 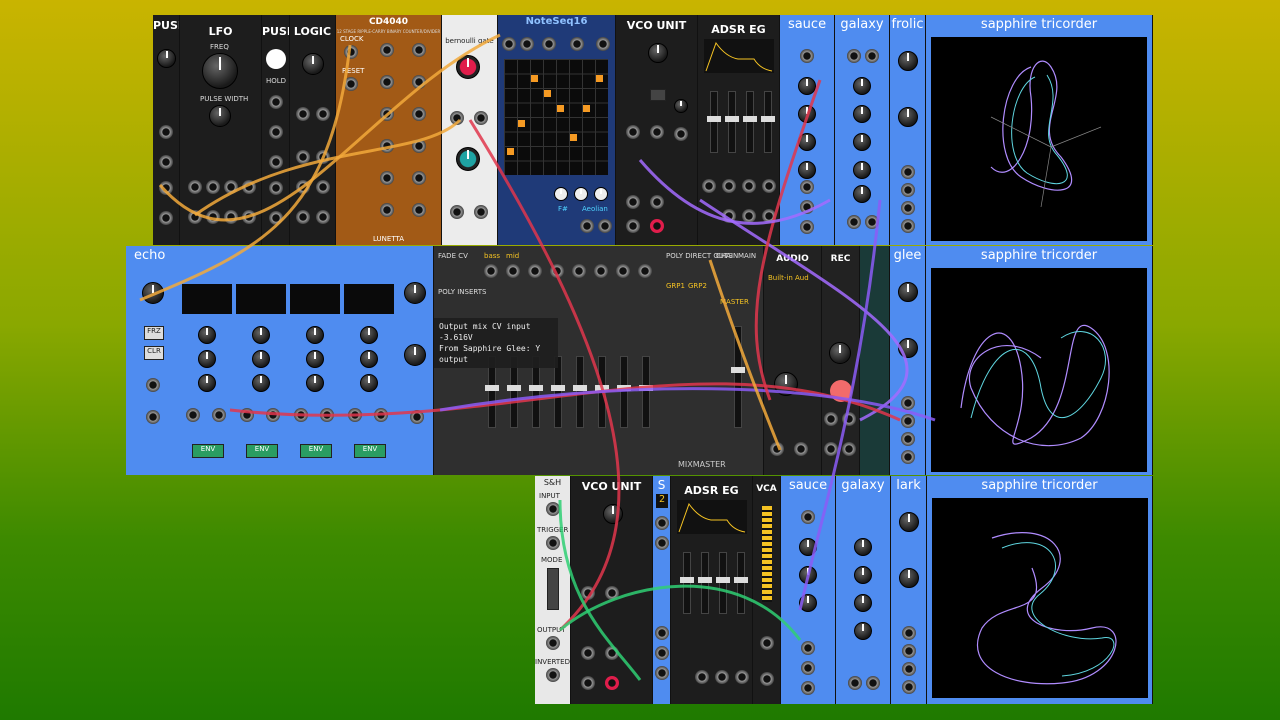 I want to click on galaxy2-size-knob, so click(x=863, y=631).